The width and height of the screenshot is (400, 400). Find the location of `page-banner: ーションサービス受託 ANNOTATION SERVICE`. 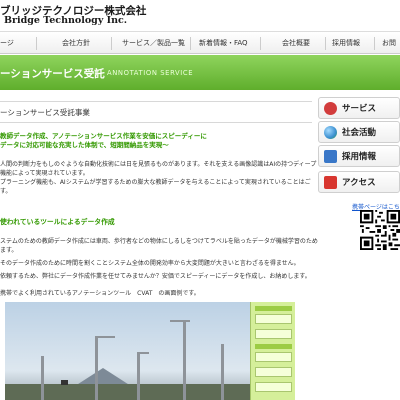

page-banner: ーションサービス受託 ANNOTATION SERVICE is located at coordinates (200, 72).